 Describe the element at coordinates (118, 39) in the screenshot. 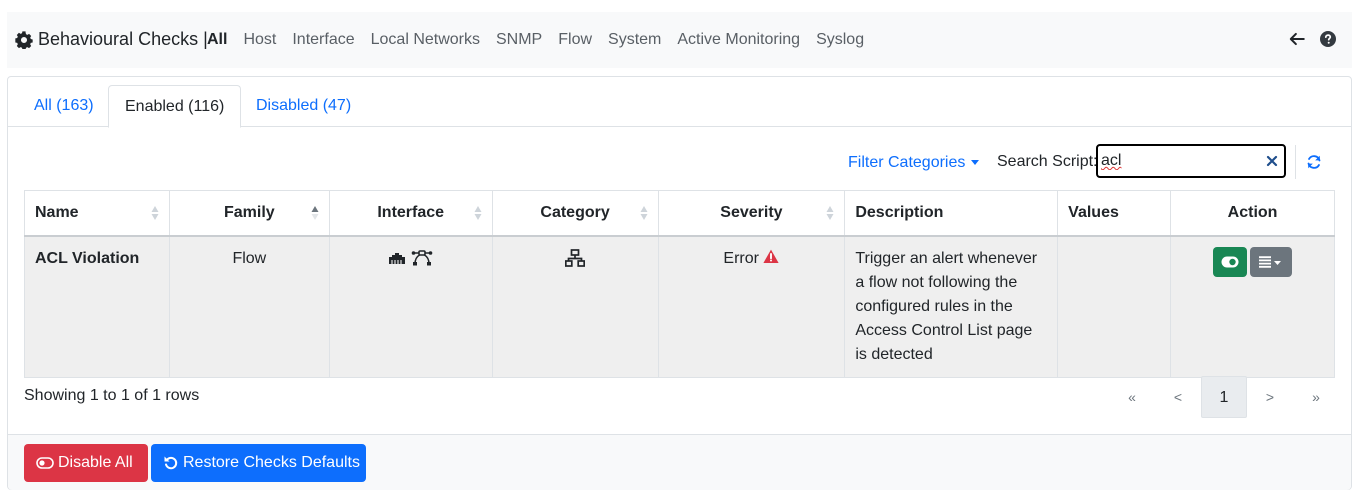

I see `page-title-text: Behavioural Checks` at that location.